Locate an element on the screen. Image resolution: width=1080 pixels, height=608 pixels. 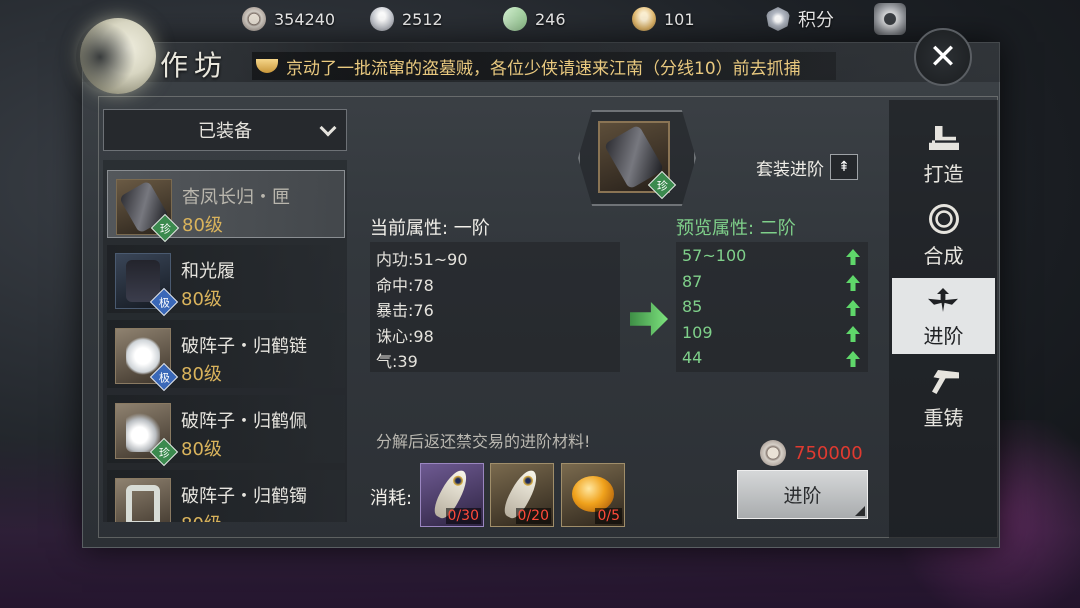
gold-ingot-icon is located at coordinates (644, 19).